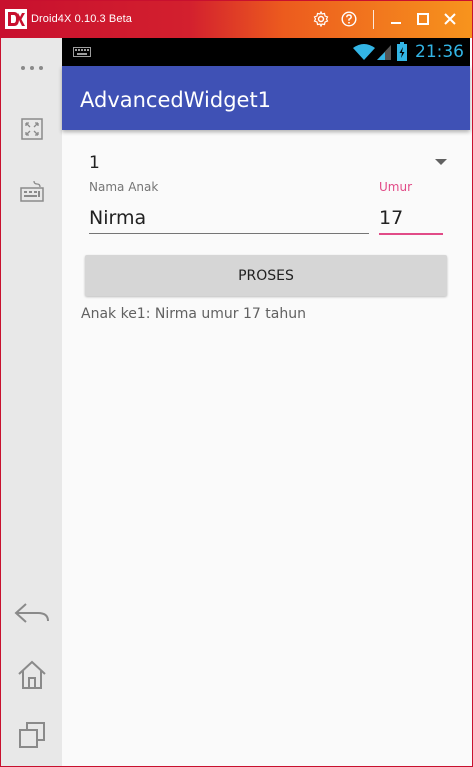  I want to click on maximize-icon, so click(423, 19).